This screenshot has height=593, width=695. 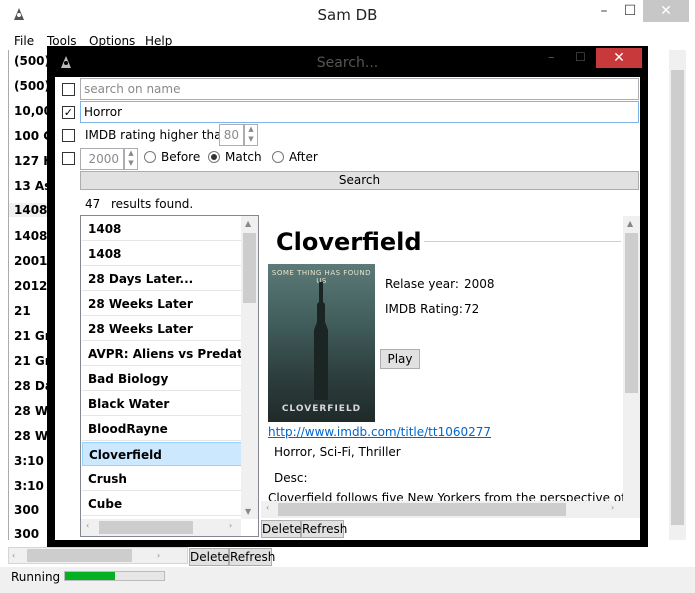 What do you see at coordinates (68, 158) in the screenshot?
I see `year-checkbox` at bounding box center [68, 158].